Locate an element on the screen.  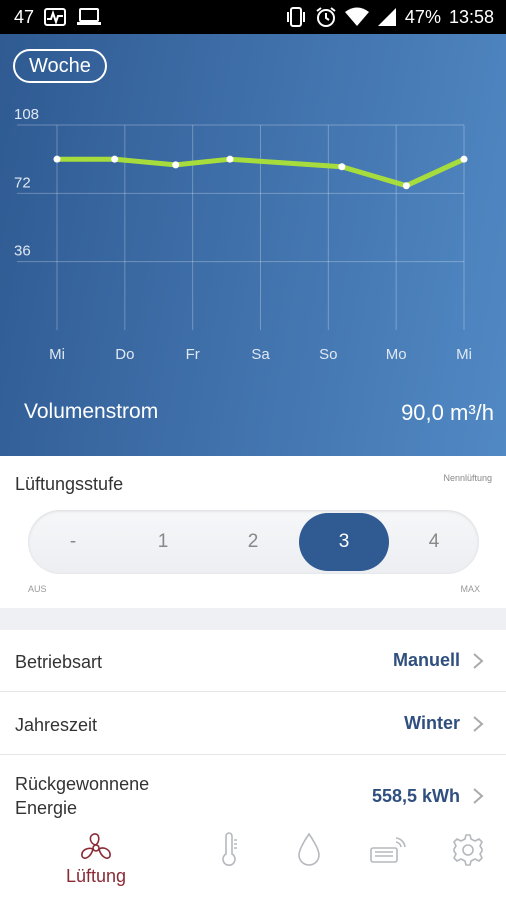
activity-icon is located at coordinates (55, 17).